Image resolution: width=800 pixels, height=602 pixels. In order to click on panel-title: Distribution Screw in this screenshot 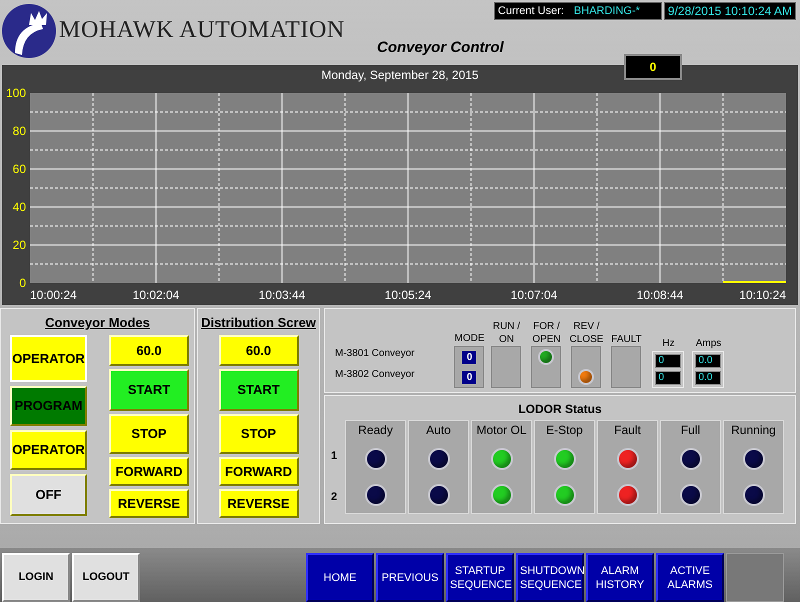, I will do `click(258, 322)`.